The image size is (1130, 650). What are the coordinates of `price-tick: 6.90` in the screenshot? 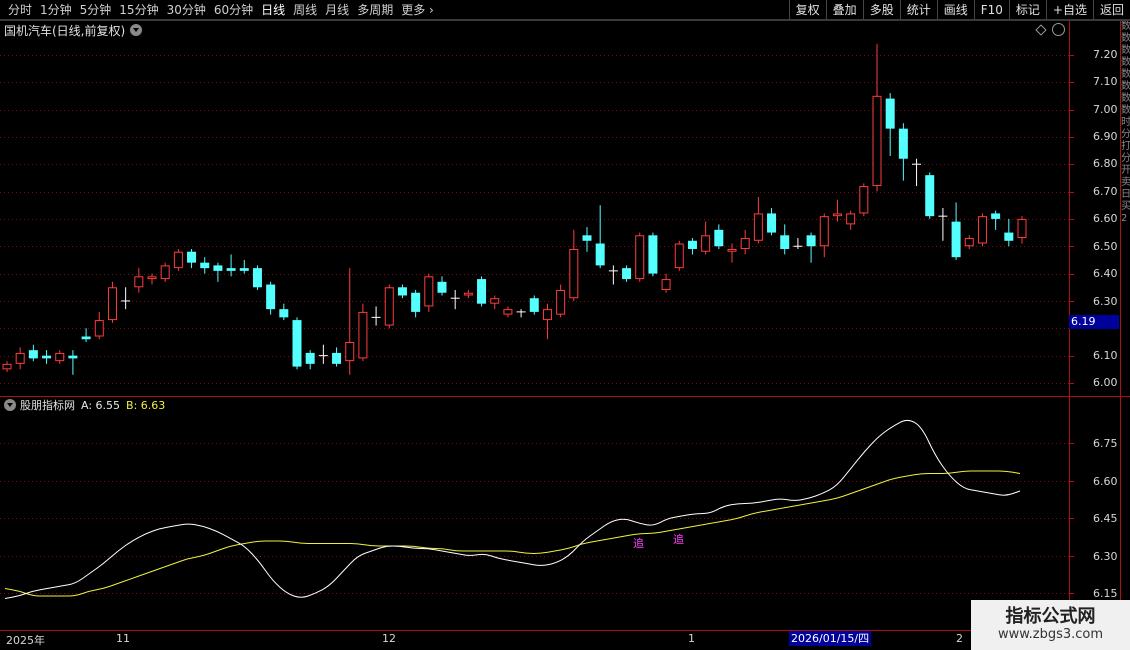 It's located at (1105, 136).